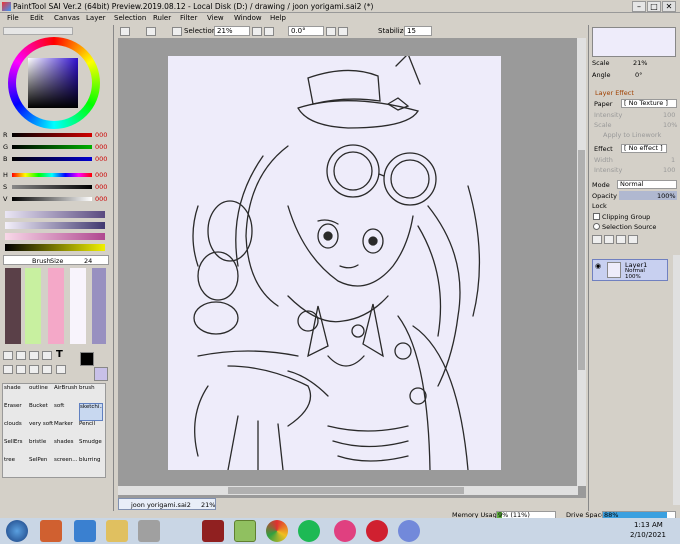 This screenshot has height=544, width=680. Describe the element at coordinates (91, 448) in the screenshot. I see `brush-smudge: Smudge` at that location.